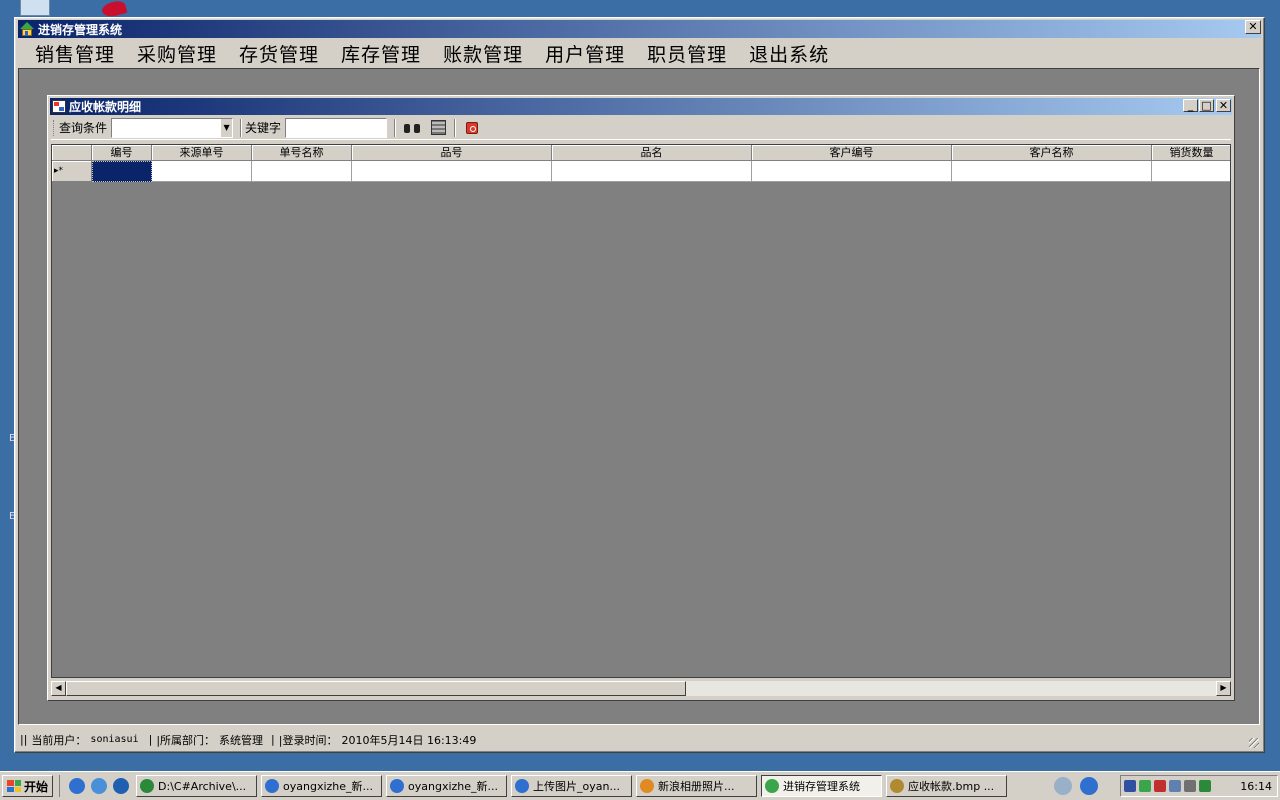  I want to click on chevron-down-icon: ▼, so click(227, 127).